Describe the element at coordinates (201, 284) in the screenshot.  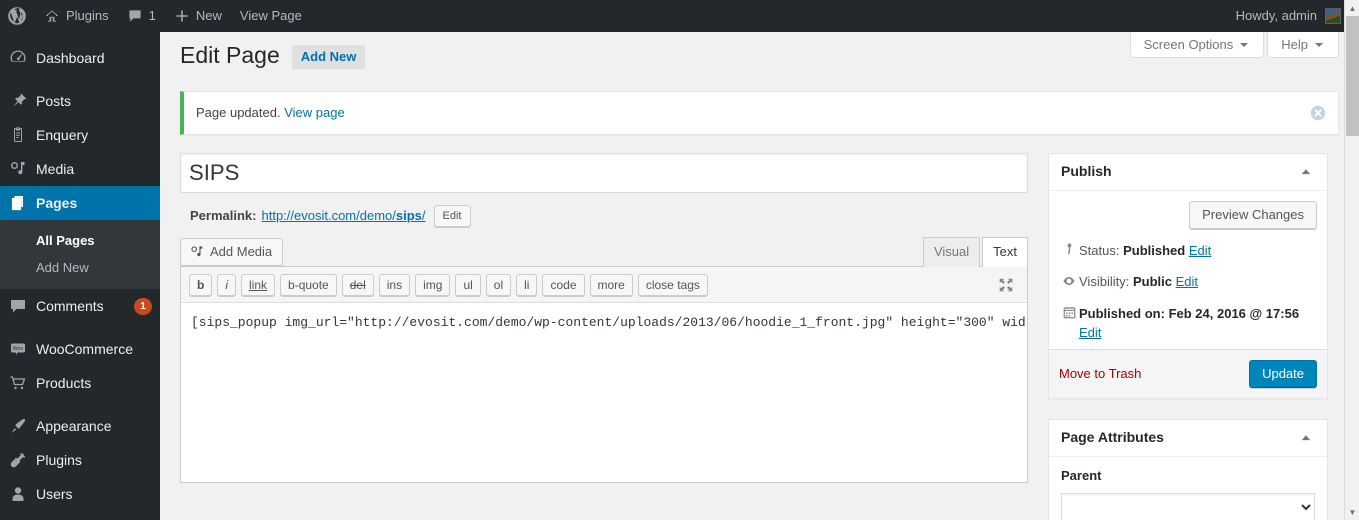
I see `quicktag-b: b` at that location.